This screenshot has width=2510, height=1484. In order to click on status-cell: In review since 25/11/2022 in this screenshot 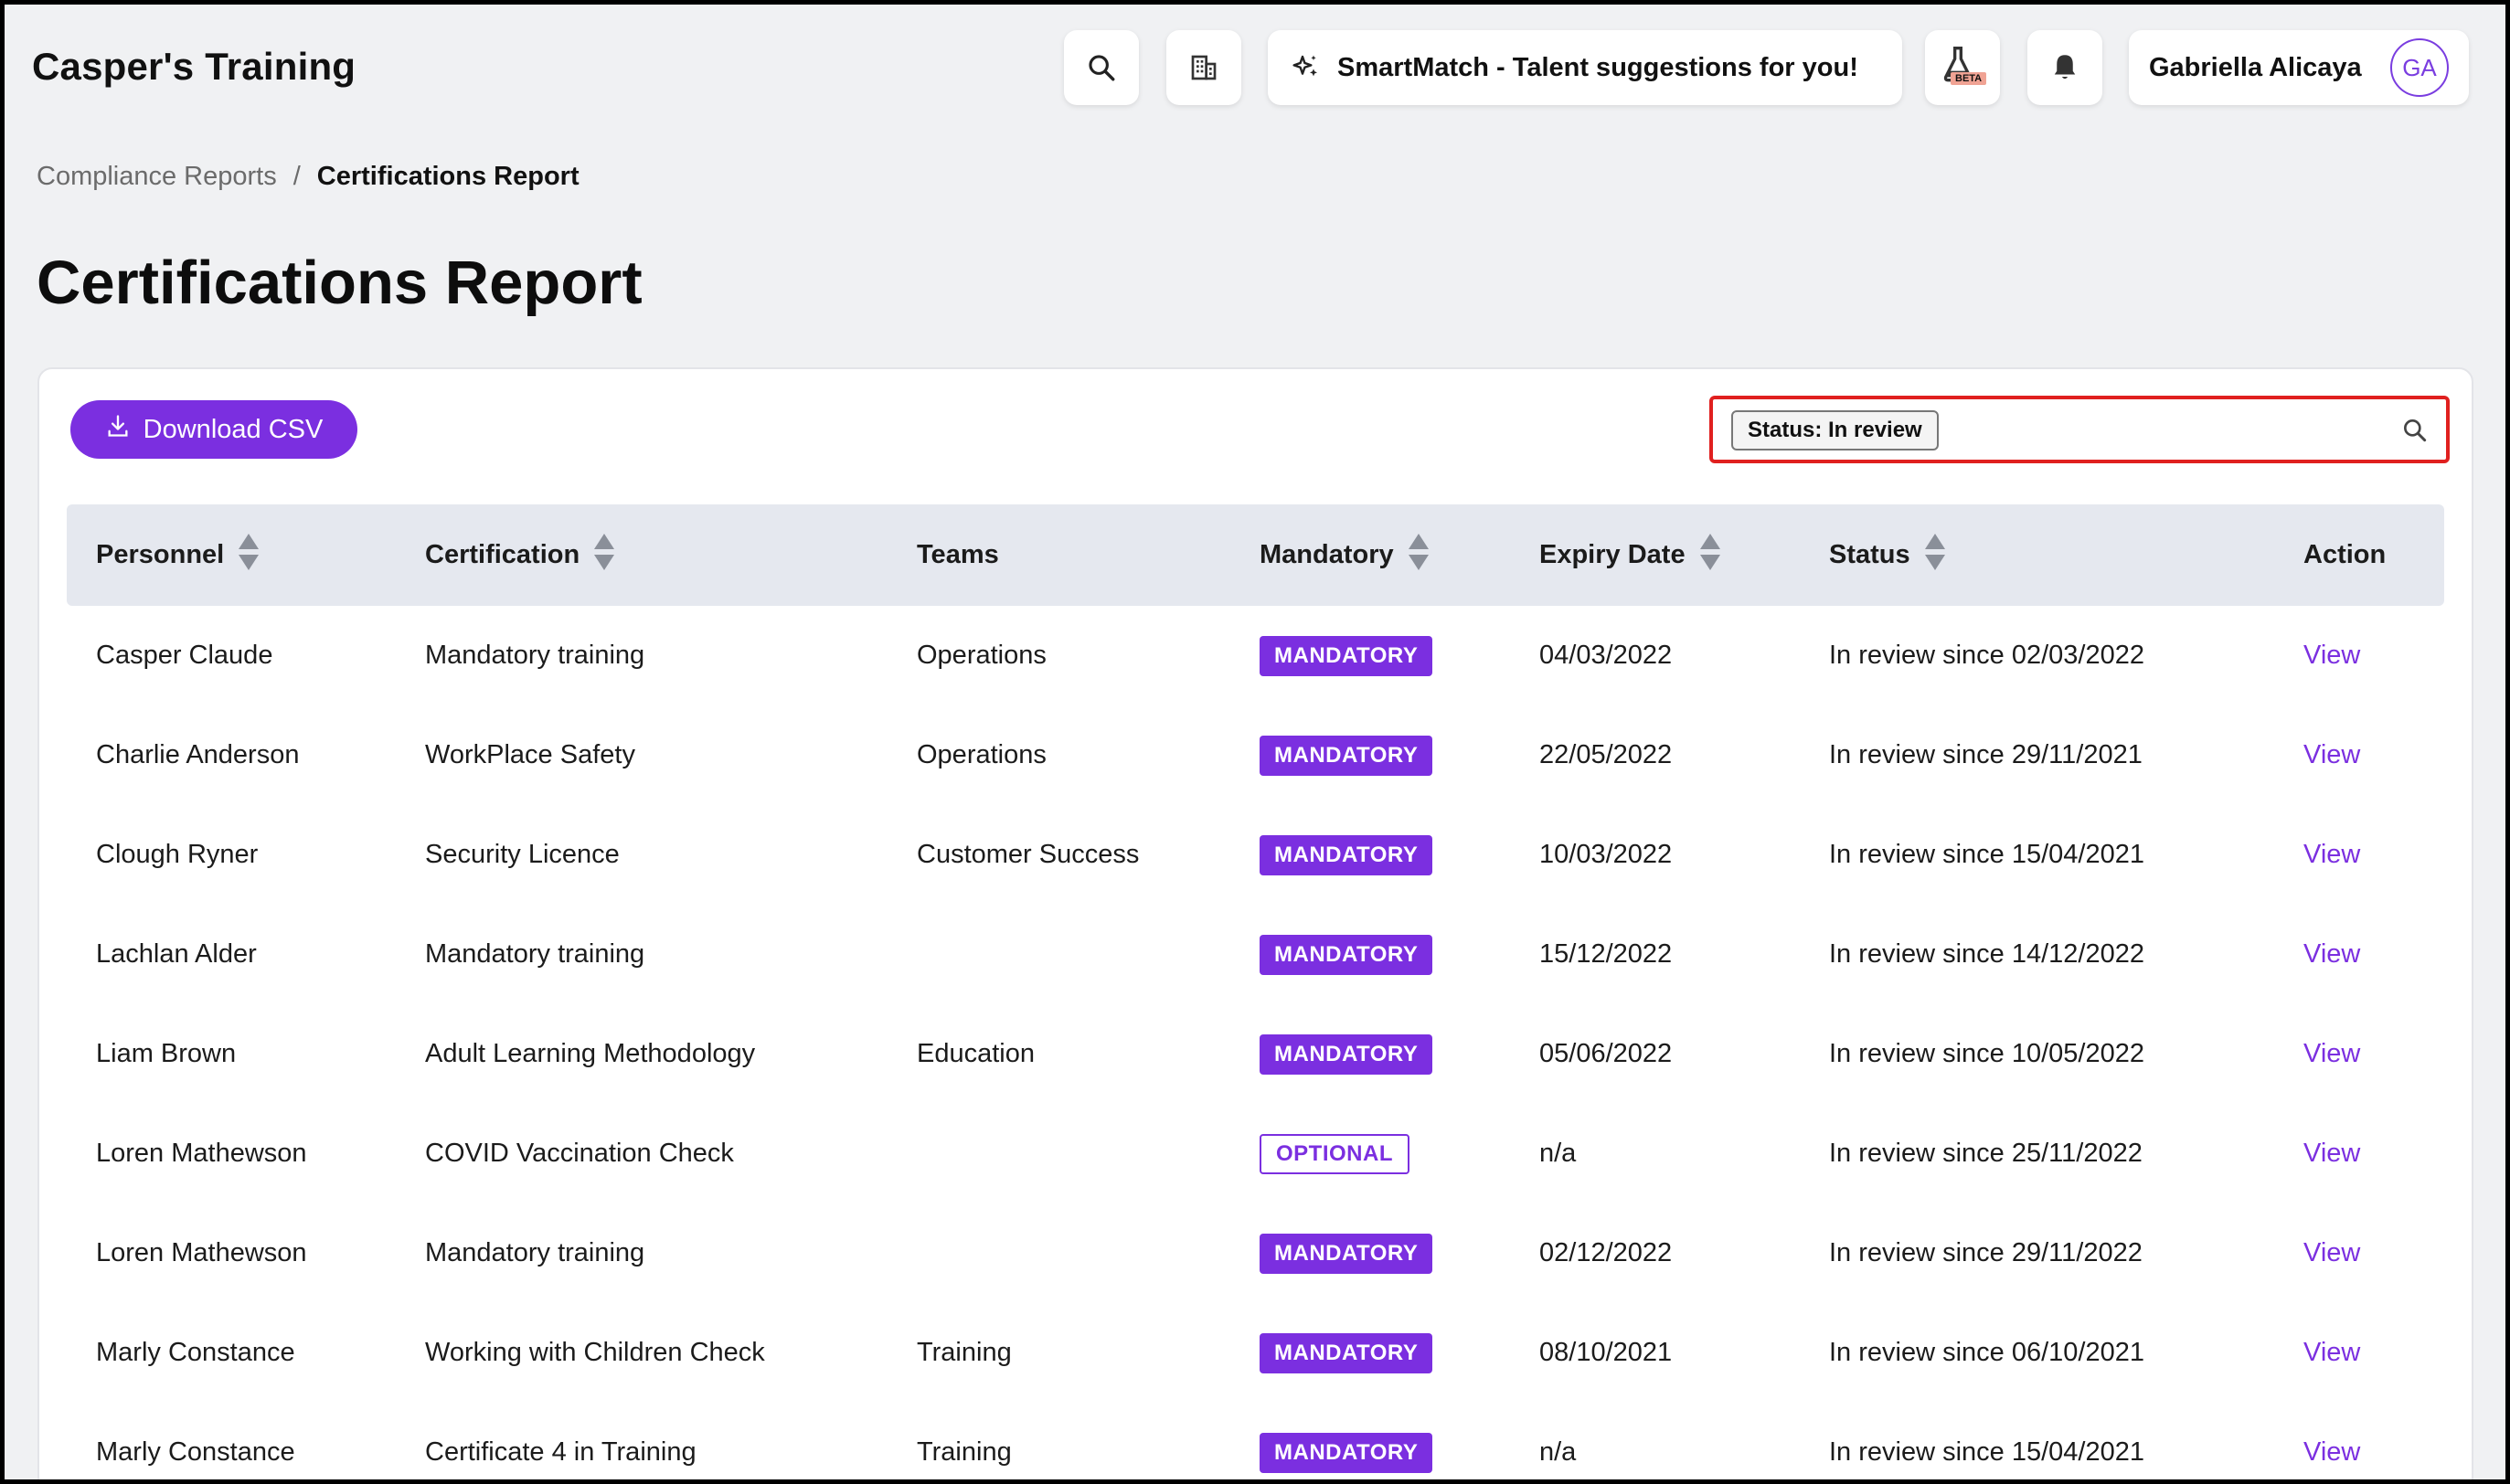, I will do `click(1986, 1153)`.